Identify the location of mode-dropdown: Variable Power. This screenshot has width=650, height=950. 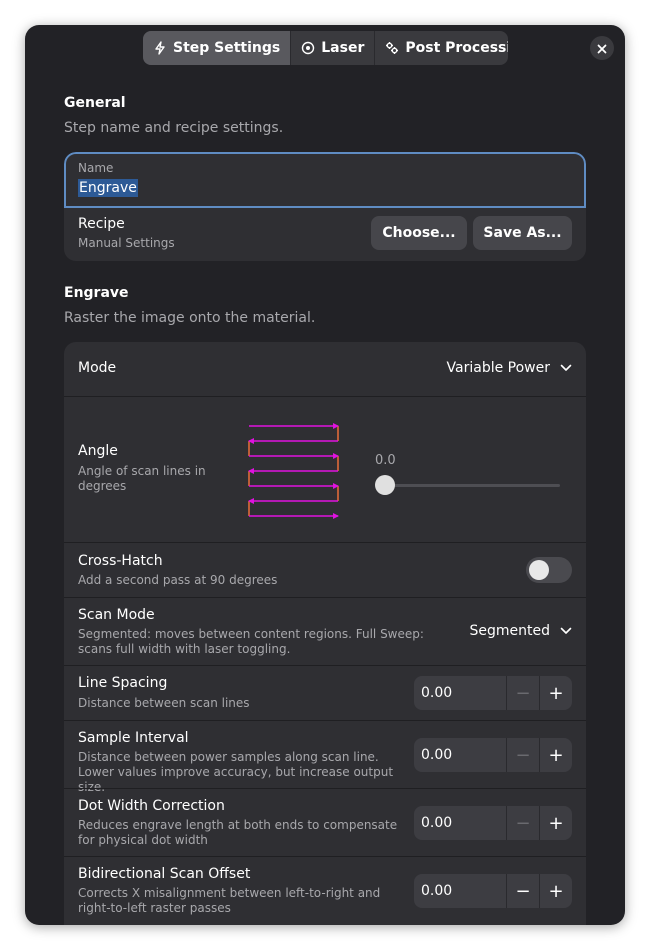
(509, 368).